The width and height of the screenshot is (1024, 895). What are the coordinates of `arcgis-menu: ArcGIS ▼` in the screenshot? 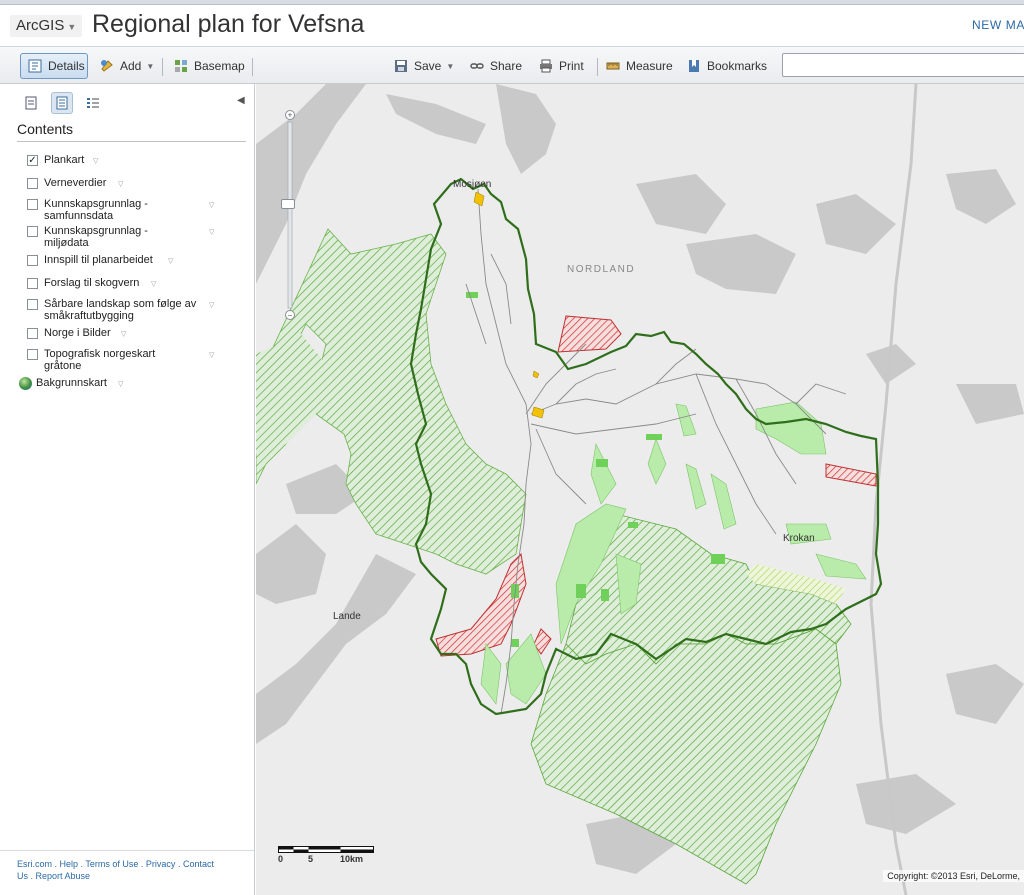 It's located at (46, 26).